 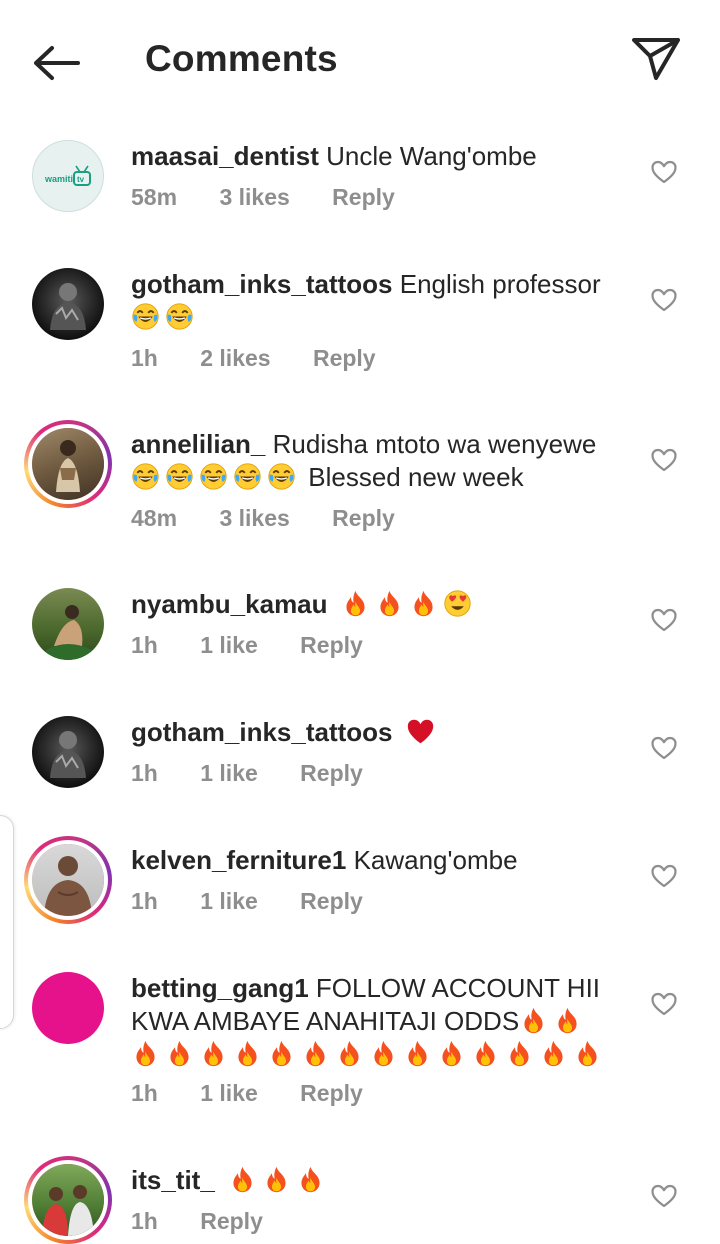 I want to click on username-link: maasai_dentist, so click(x=225, y=156).